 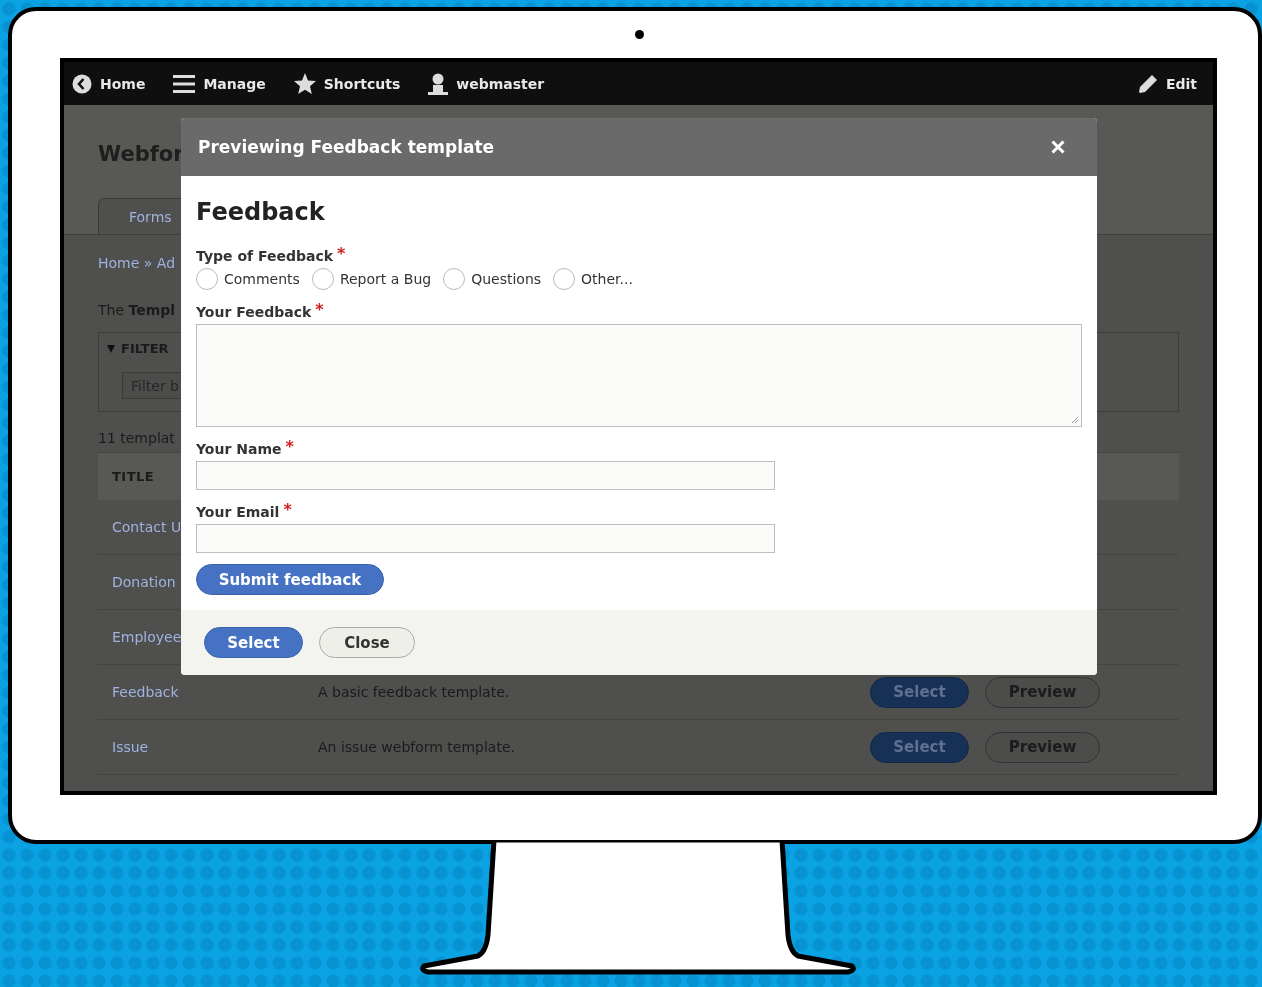 What do you see at coordinates (1075, 420) in the screenshot?
I see `resize-grip-icon` at bounding box center [1075, 420].